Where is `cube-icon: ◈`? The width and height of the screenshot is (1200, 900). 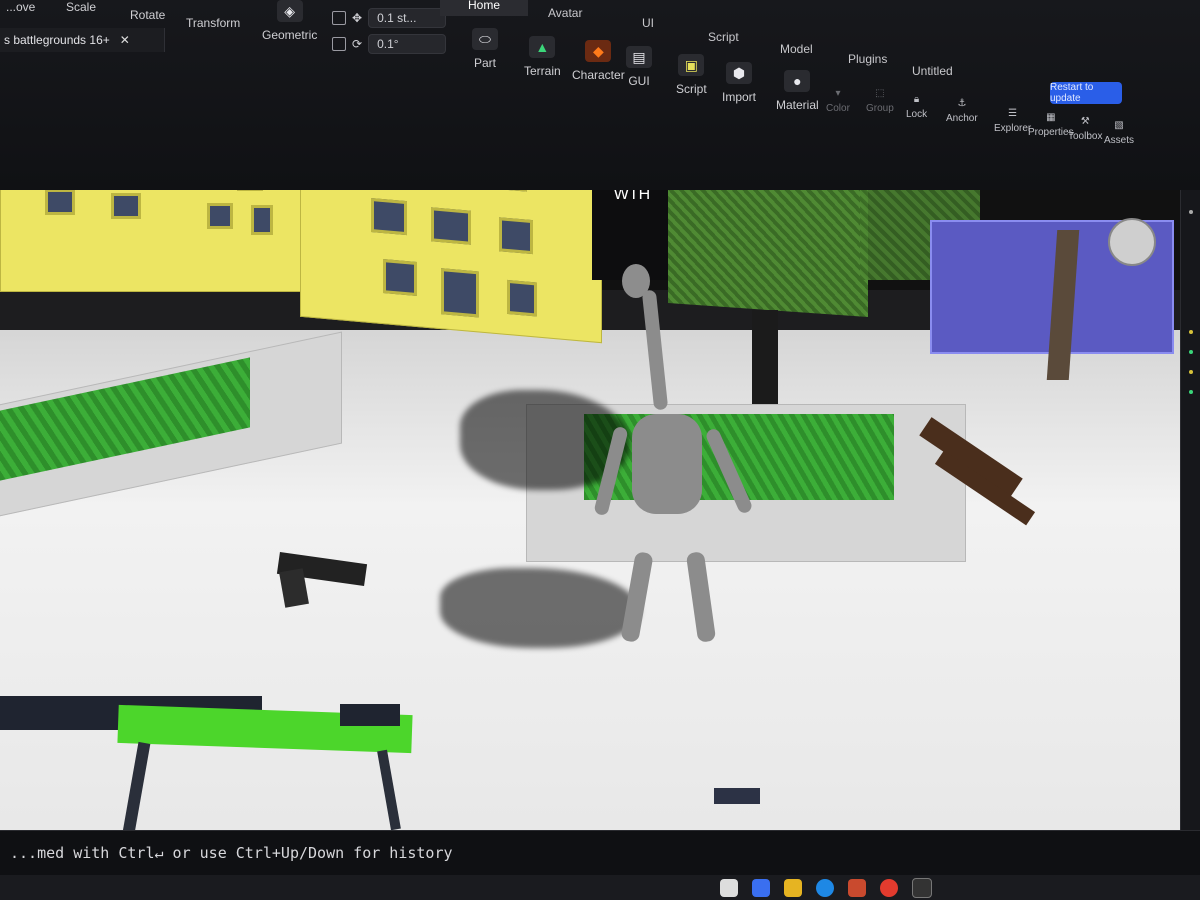
cube-icon: ◈ is located at coordinates (289, 11).